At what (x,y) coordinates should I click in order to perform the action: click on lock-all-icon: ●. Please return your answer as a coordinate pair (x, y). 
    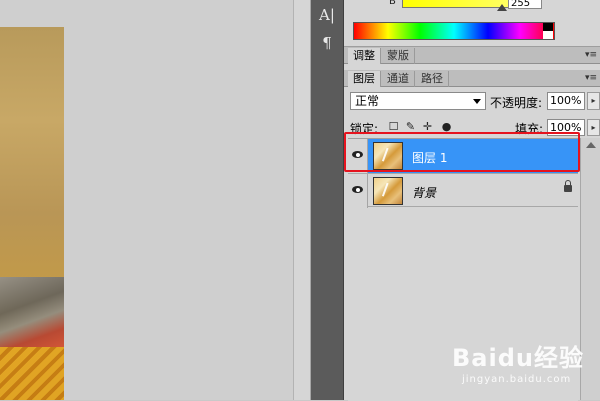
    Looking at the image, I should click on (446, 126).